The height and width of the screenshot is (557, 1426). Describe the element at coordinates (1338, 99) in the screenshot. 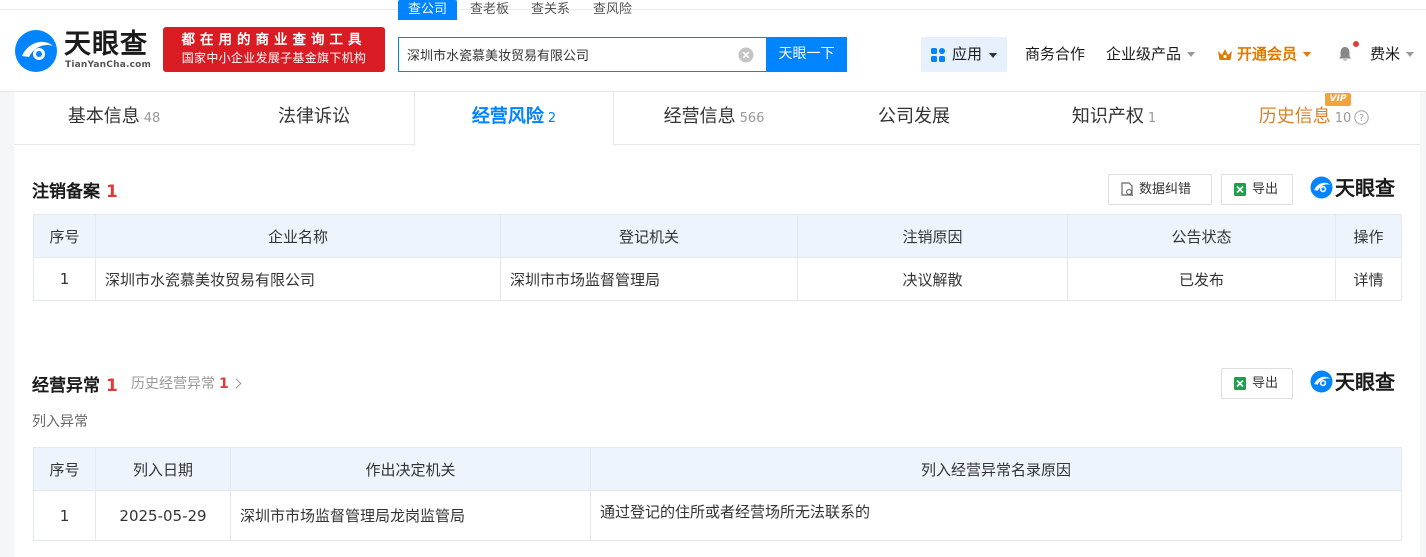

I see `vip-badge: VIP` at that location.